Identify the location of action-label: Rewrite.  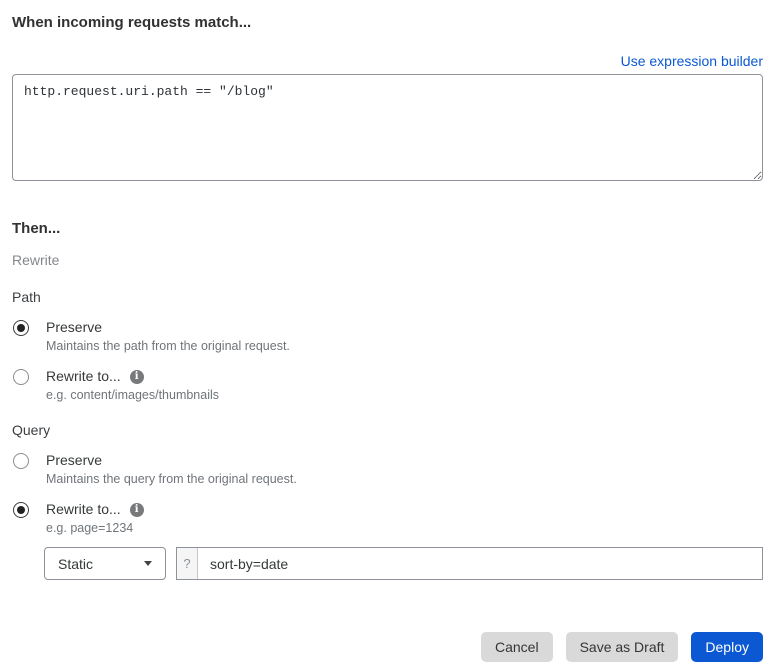
(36, 260).